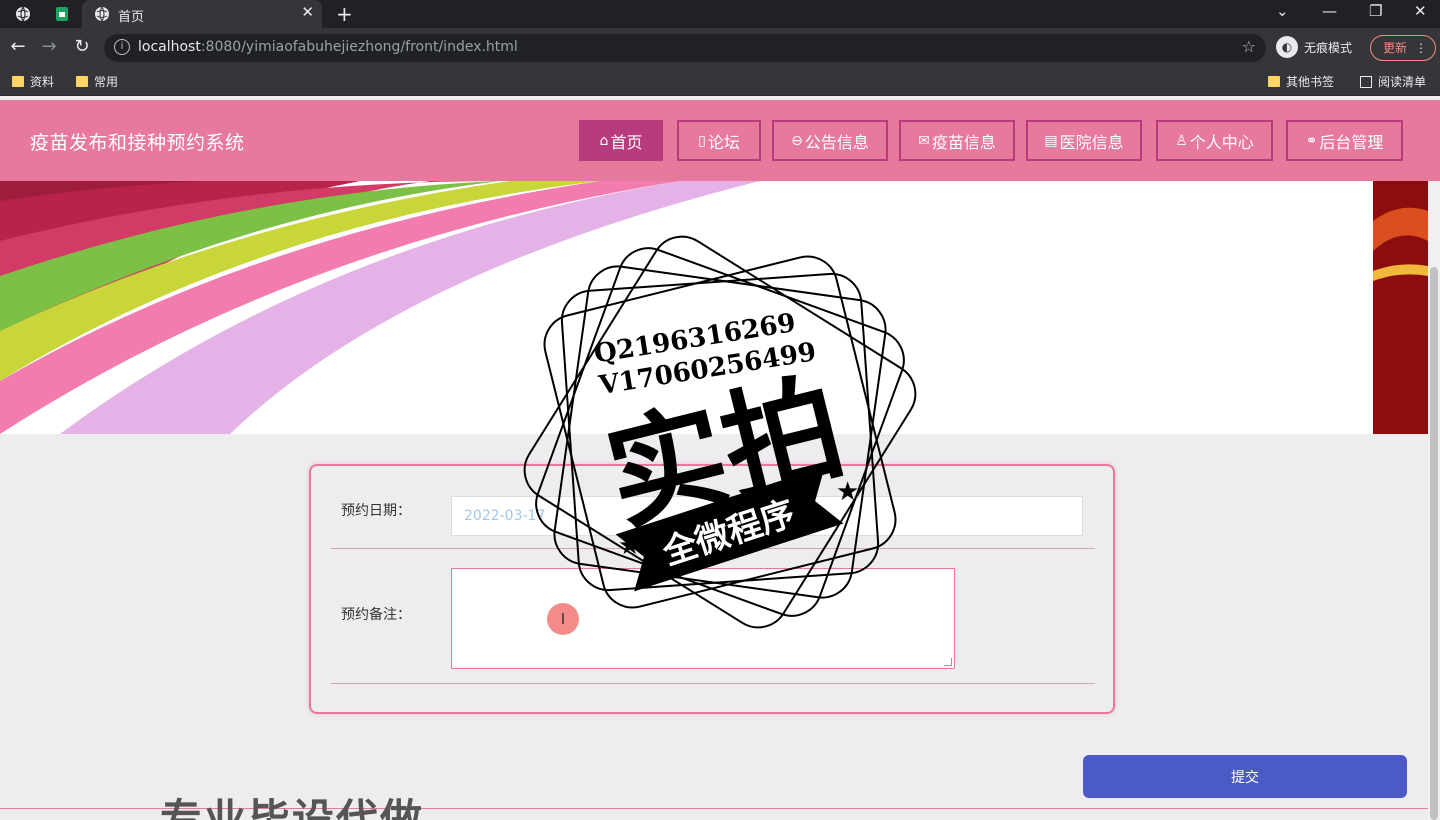 This screenshot has width=1440, height=820. Describe the element at coordinates (137, 143) in the screenshot. I see `site-title: 疫苗发布和接种预约系统` at that location.